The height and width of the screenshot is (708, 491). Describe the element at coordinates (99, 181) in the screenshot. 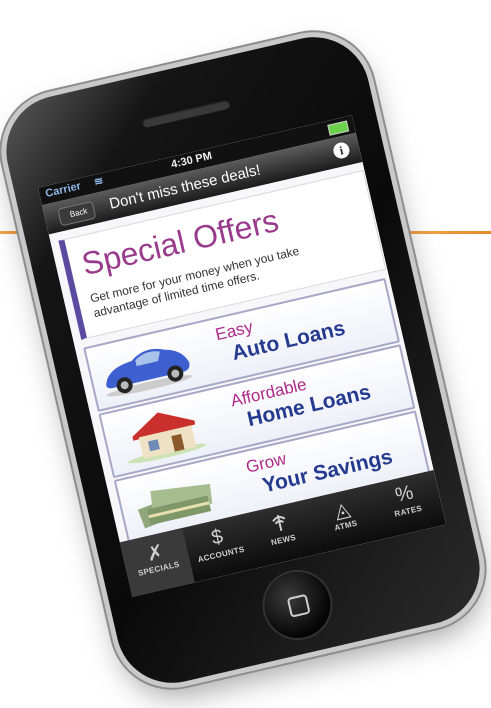

I see `wifi-icon: ≋` at that location.